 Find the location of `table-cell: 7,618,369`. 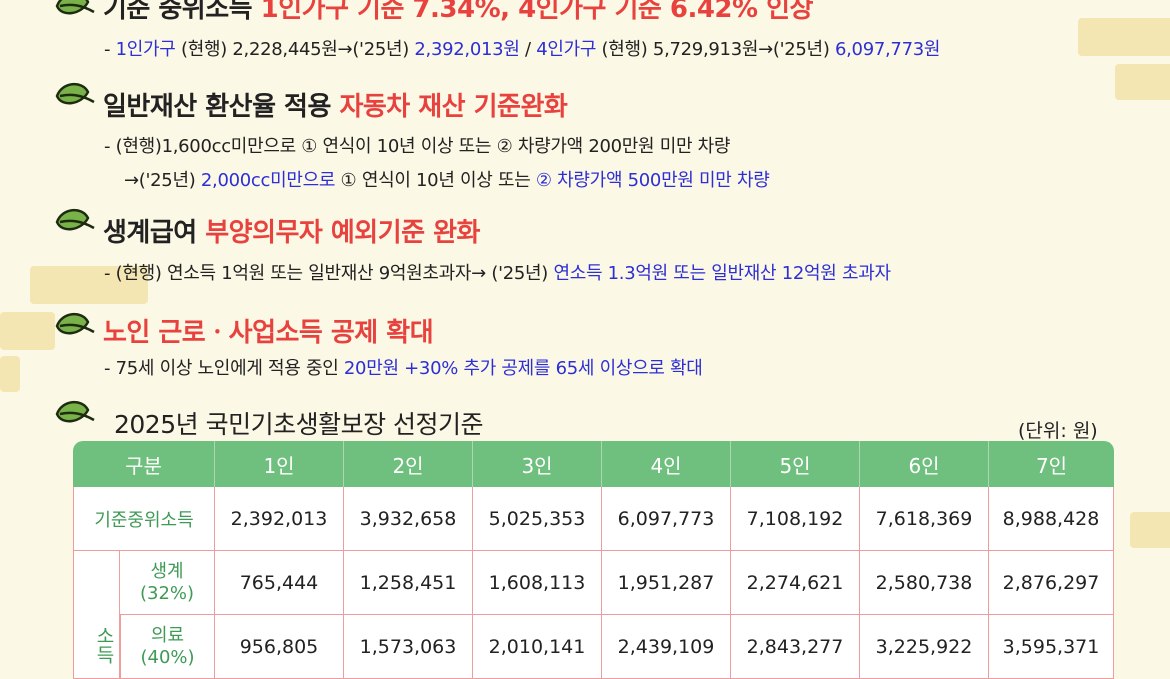

table-cell: 7,618,369 is located at coordinates (924, 519).